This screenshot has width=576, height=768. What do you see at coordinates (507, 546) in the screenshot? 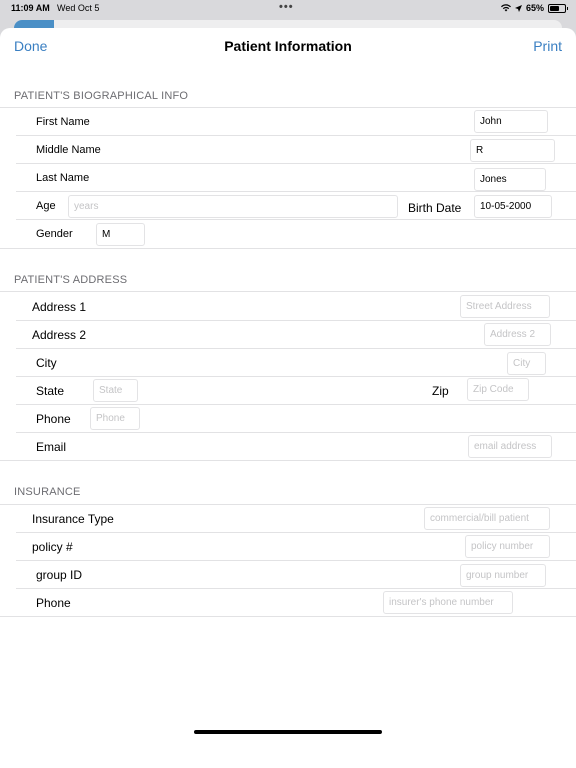
I see `policy-field` at bounding box center [507, 546].